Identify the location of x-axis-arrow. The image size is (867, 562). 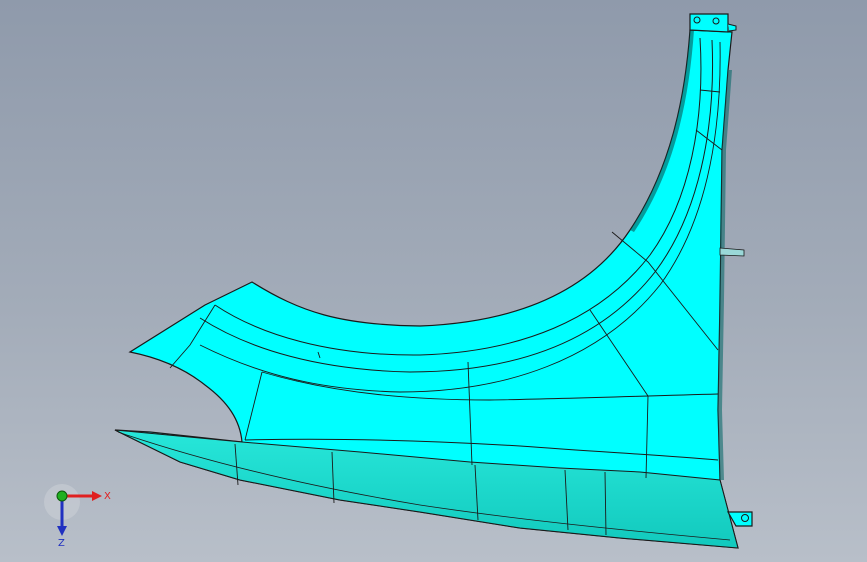
(97, 496).